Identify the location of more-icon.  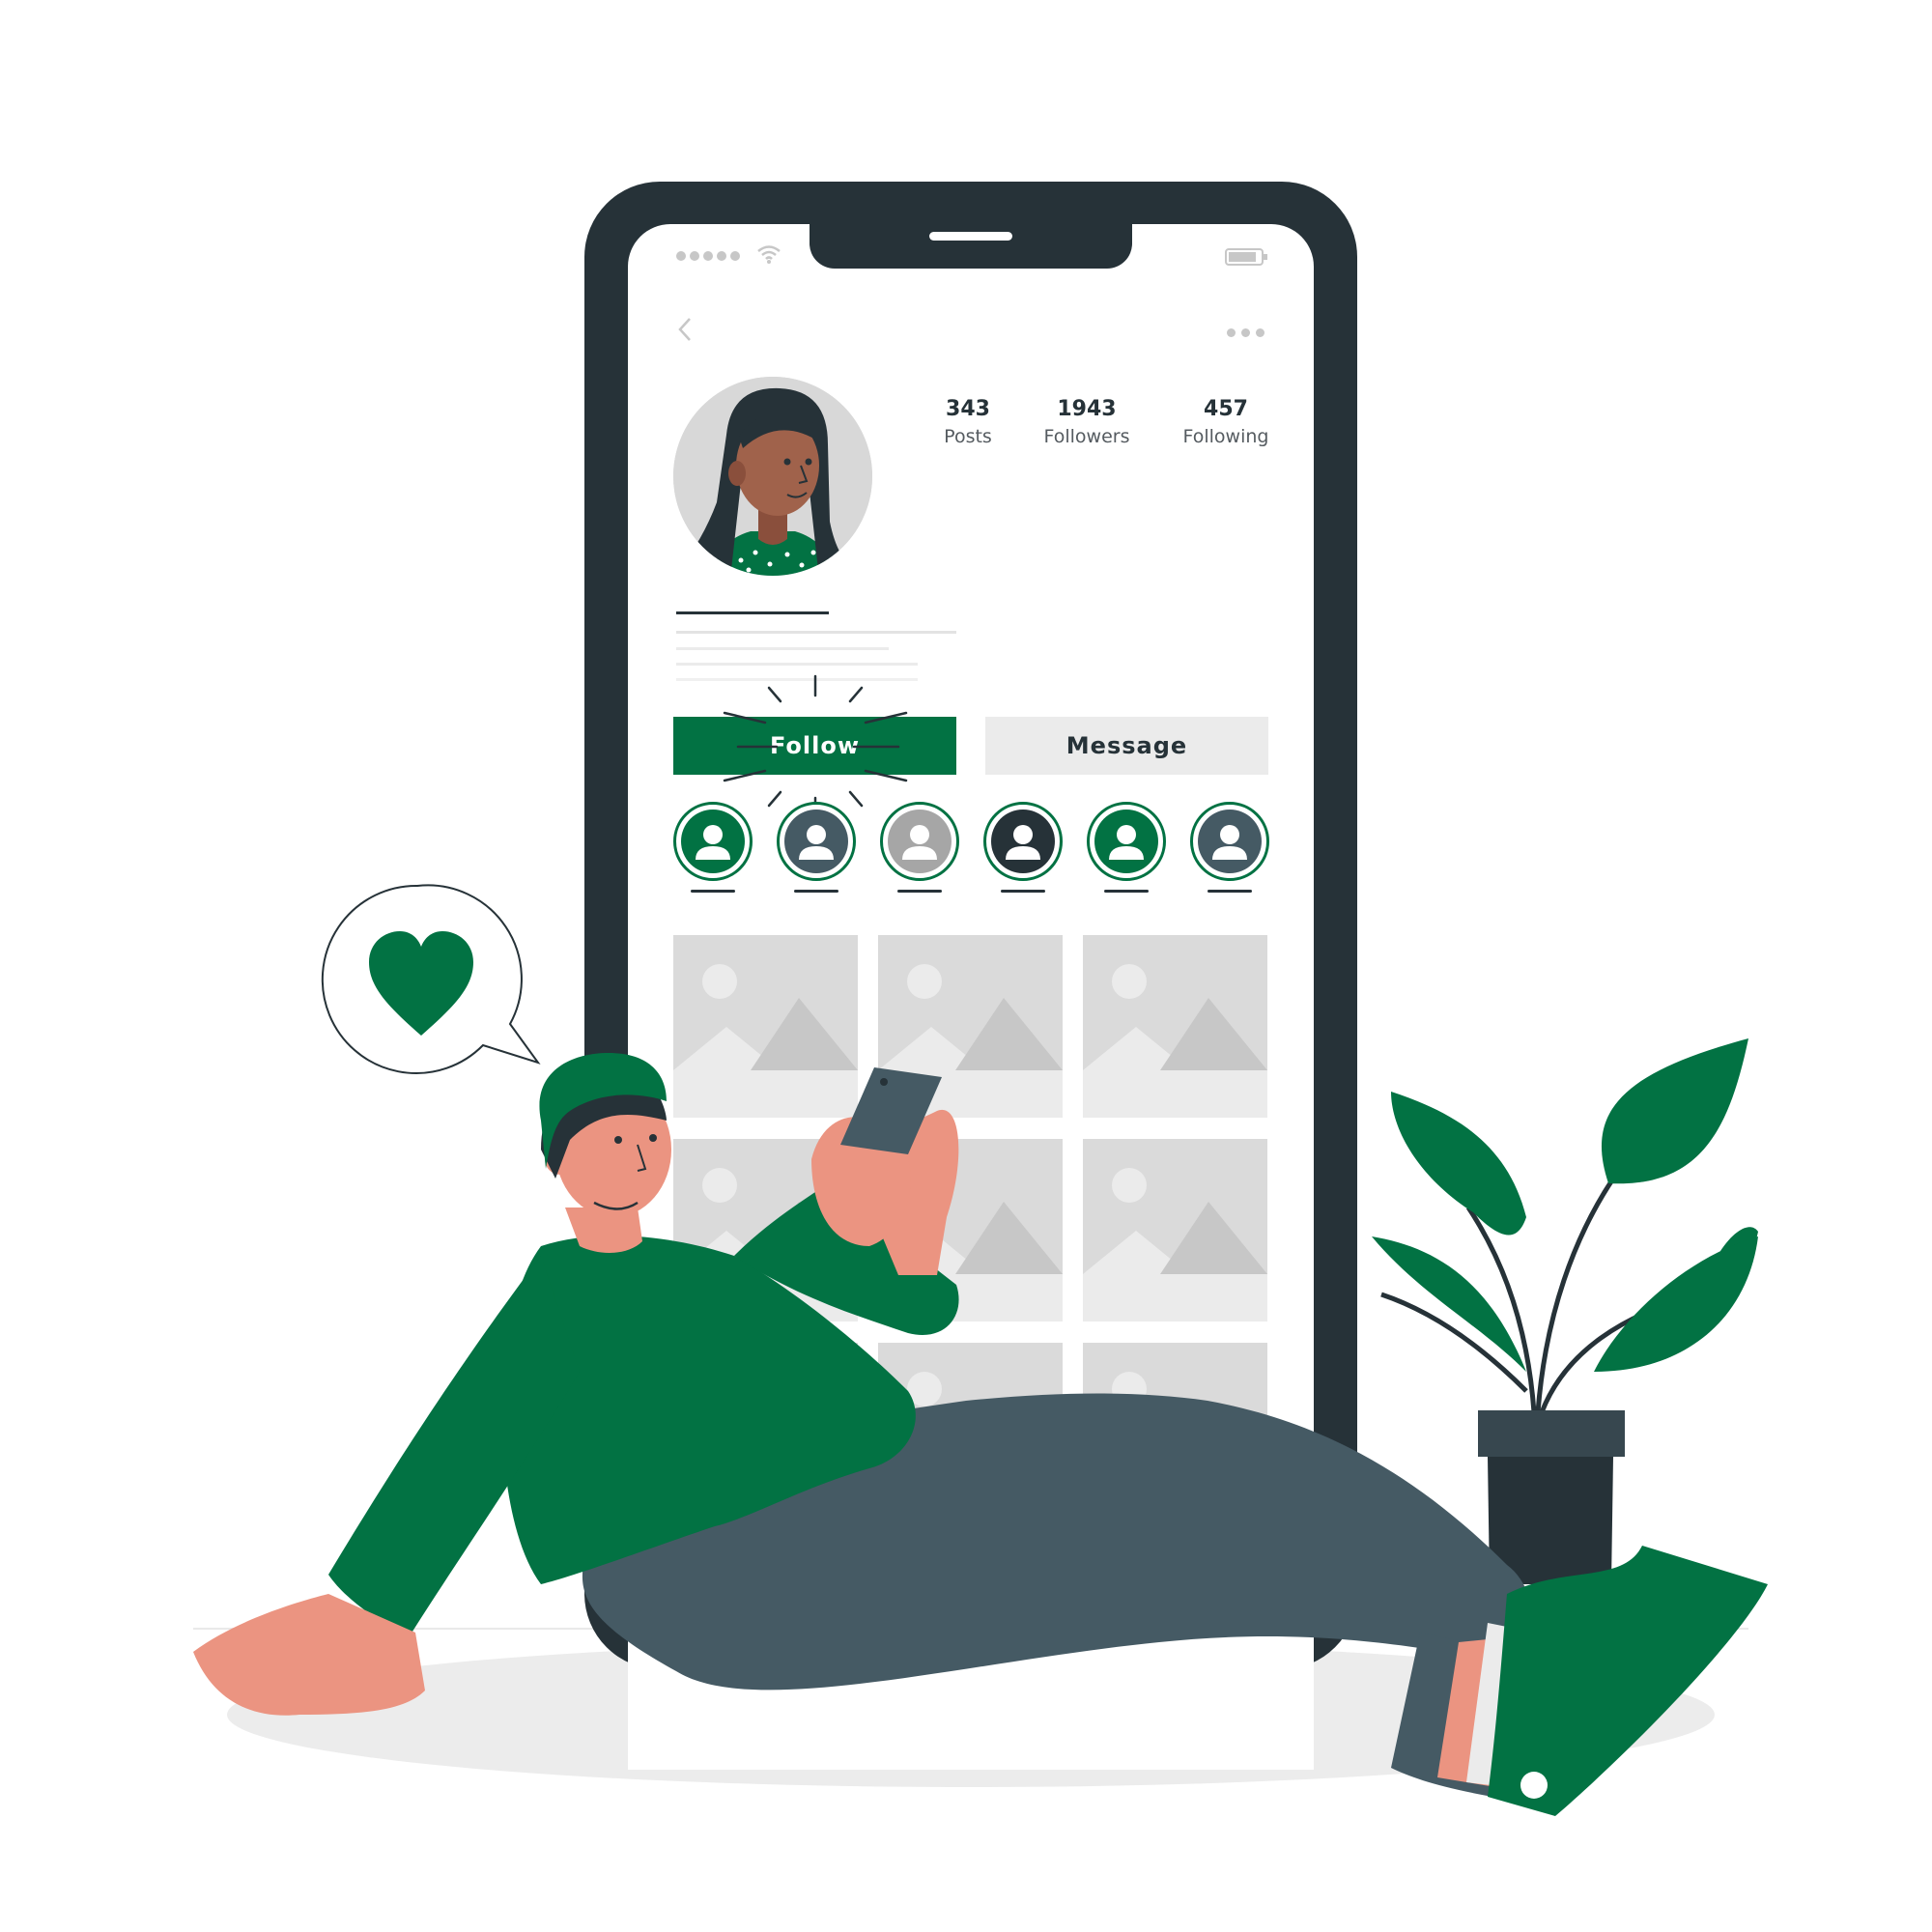
(1249, 330).